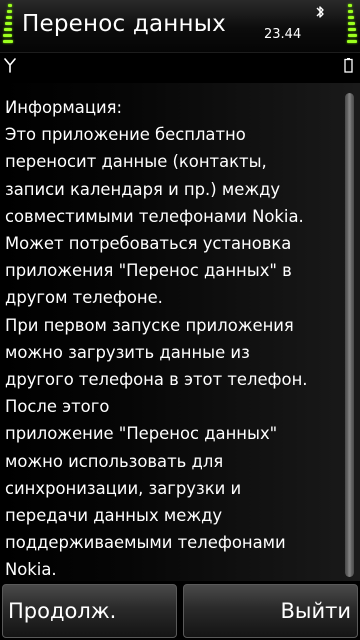  What do you see at coordinates (348, 65) in the screenshot?
I see `battery-icon` at bounding box center [348, 65].